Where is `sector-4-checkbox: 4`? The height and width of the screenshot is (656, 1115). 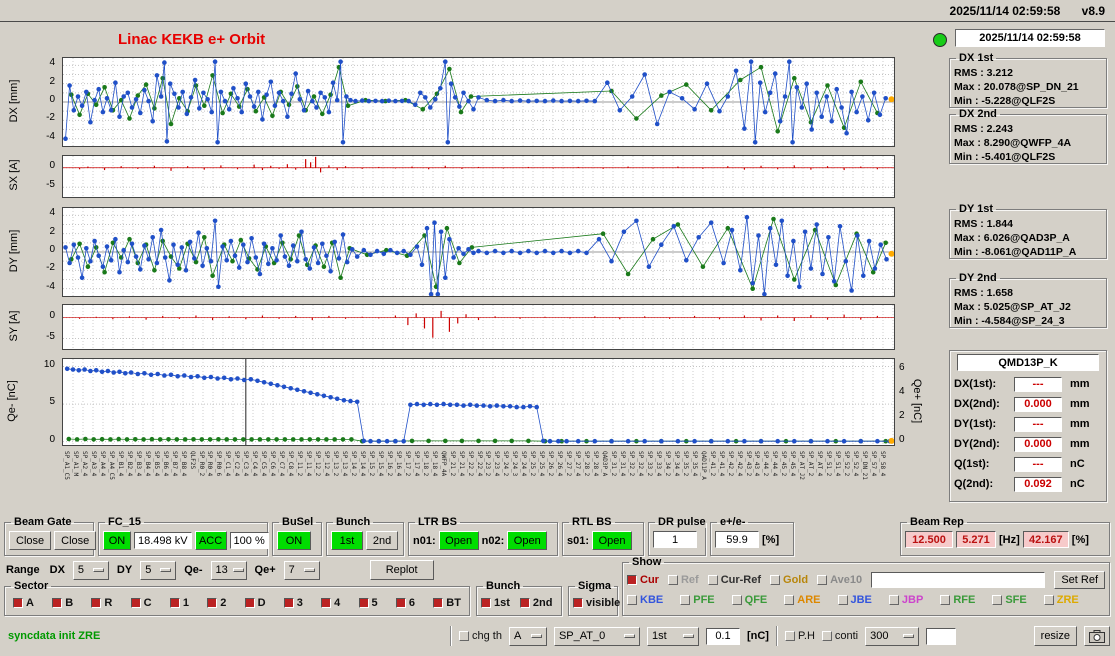 sector-4-checkbox: 4 is located at coordinates (330, 603).